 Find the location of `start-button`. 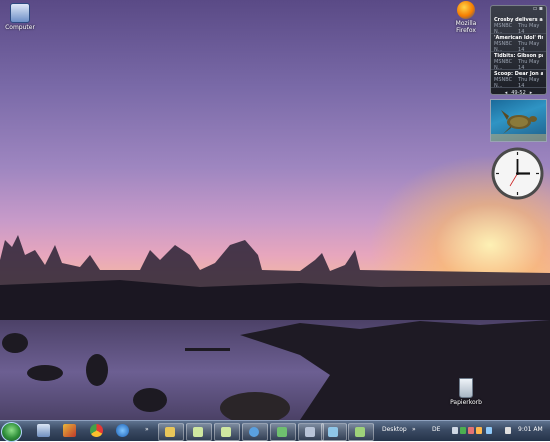

start-button is located at coordinates (11, 432).